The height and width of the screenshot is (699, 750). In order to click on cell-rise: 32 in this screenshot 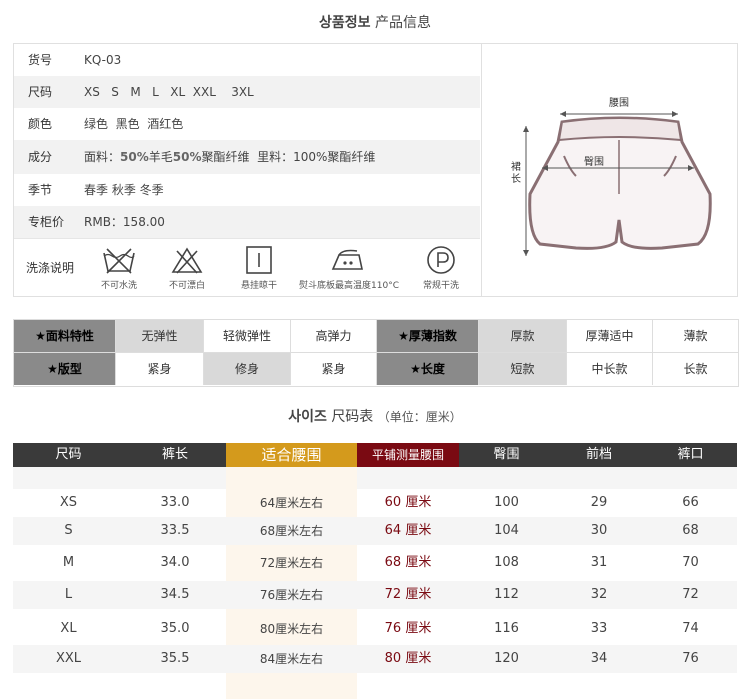, I will do `click(599, 594)`.